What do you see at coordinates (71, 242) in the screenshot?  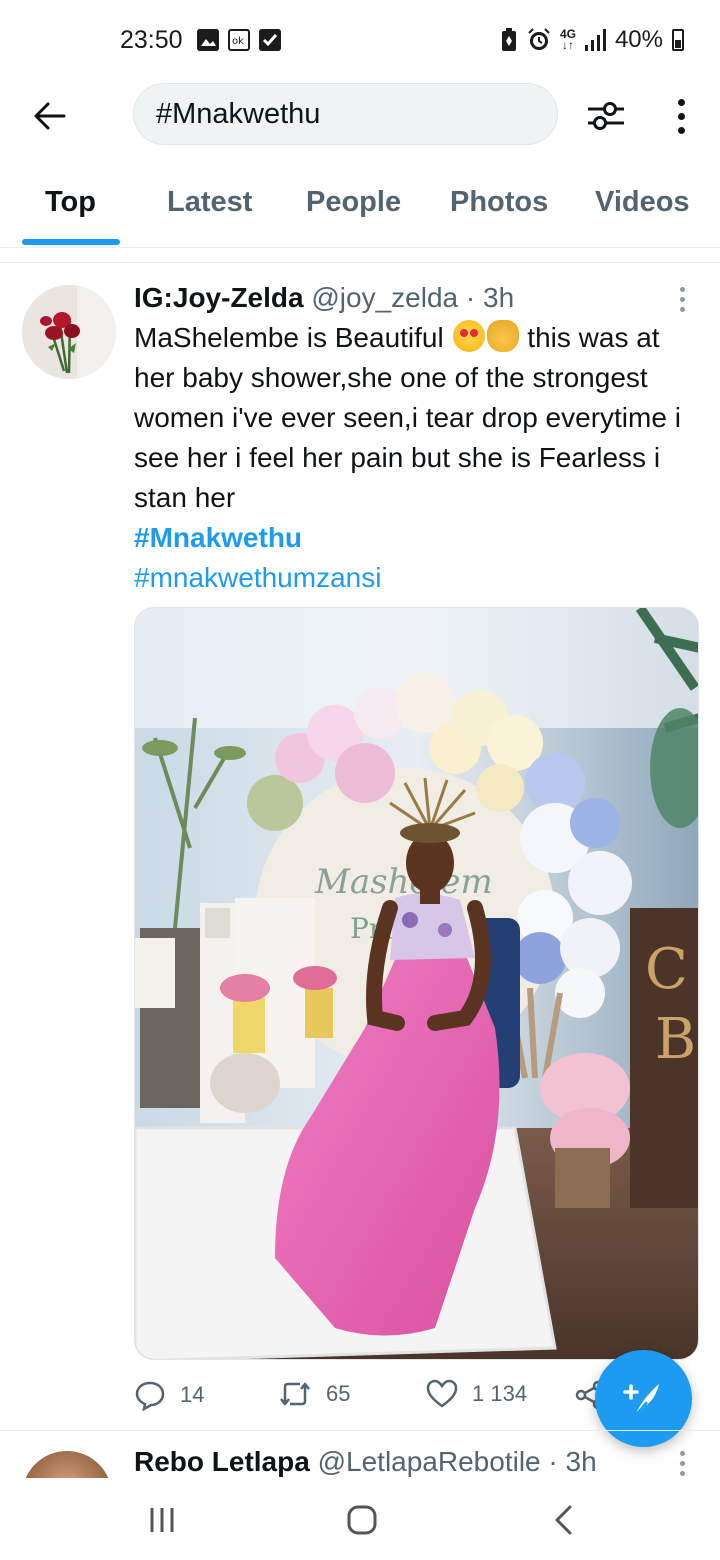 I see `active-tab-indicator` at bounding box center [71, 242].